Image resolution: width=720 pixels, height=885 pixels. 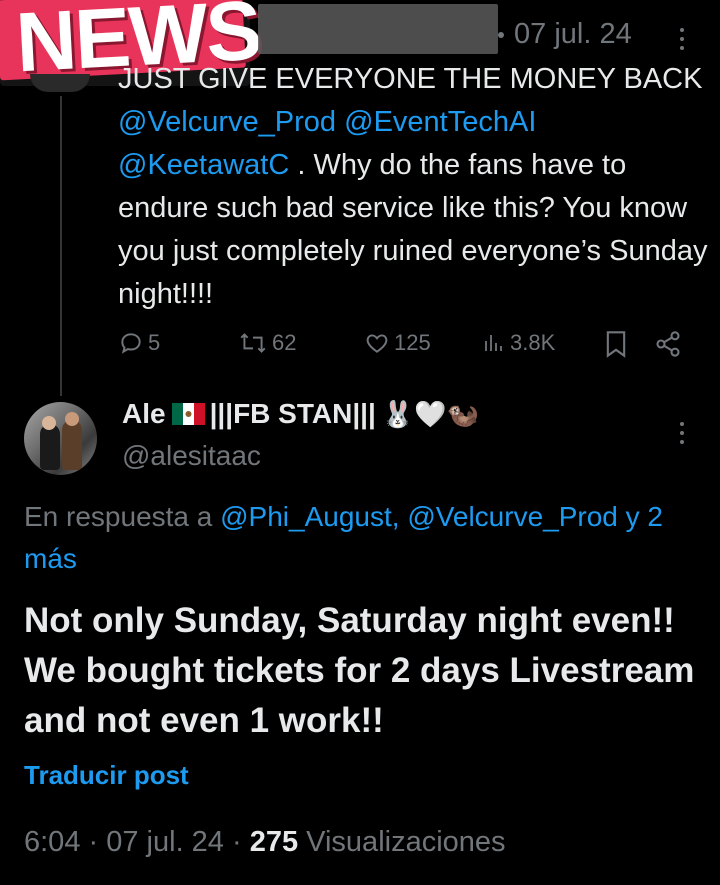 I want to click on author-handle: @alesitaac, so click(x=191, y=456).